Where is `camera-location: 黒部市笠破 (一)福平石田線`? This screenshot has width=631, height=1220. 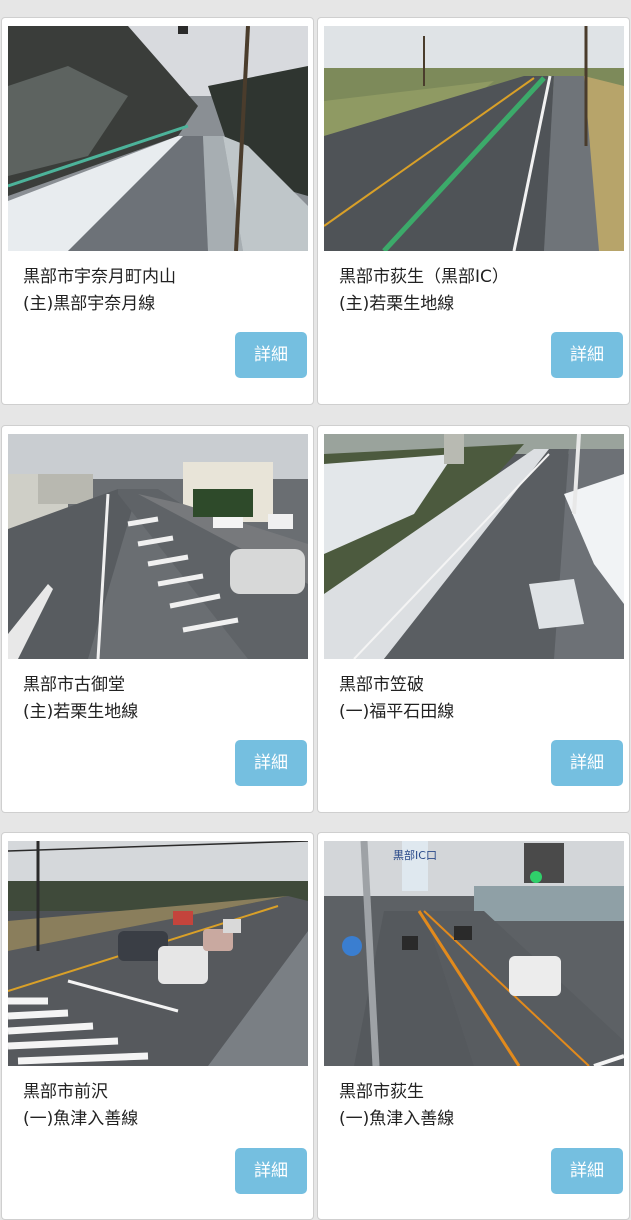
camera-location: 黒部市笠破 (一)福平石田線 is located at coordinates (474, 699).